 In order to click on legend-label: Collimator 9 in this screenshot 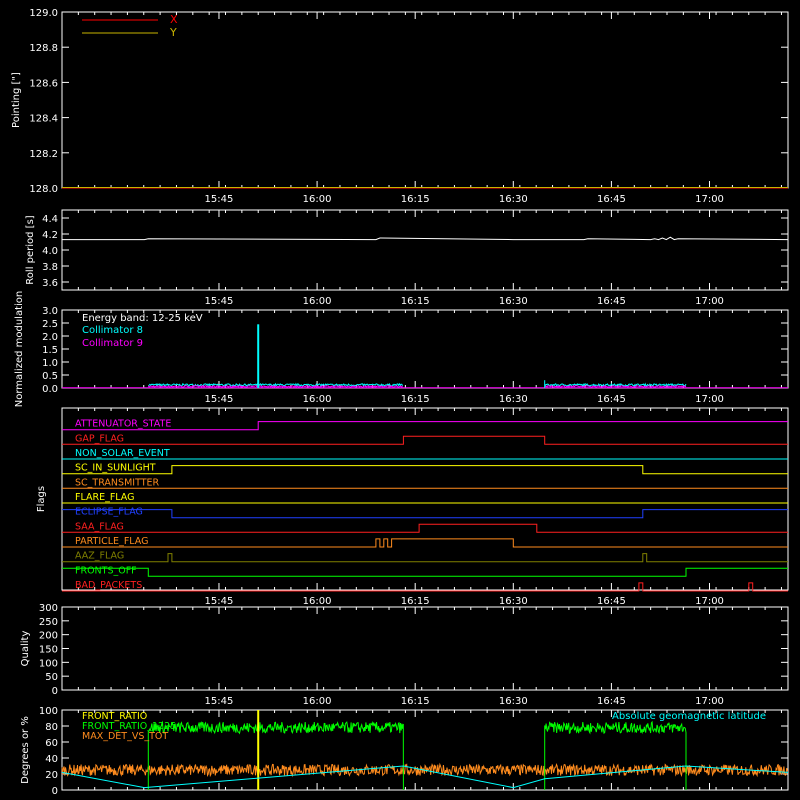, I will do `click(112, 343)`.